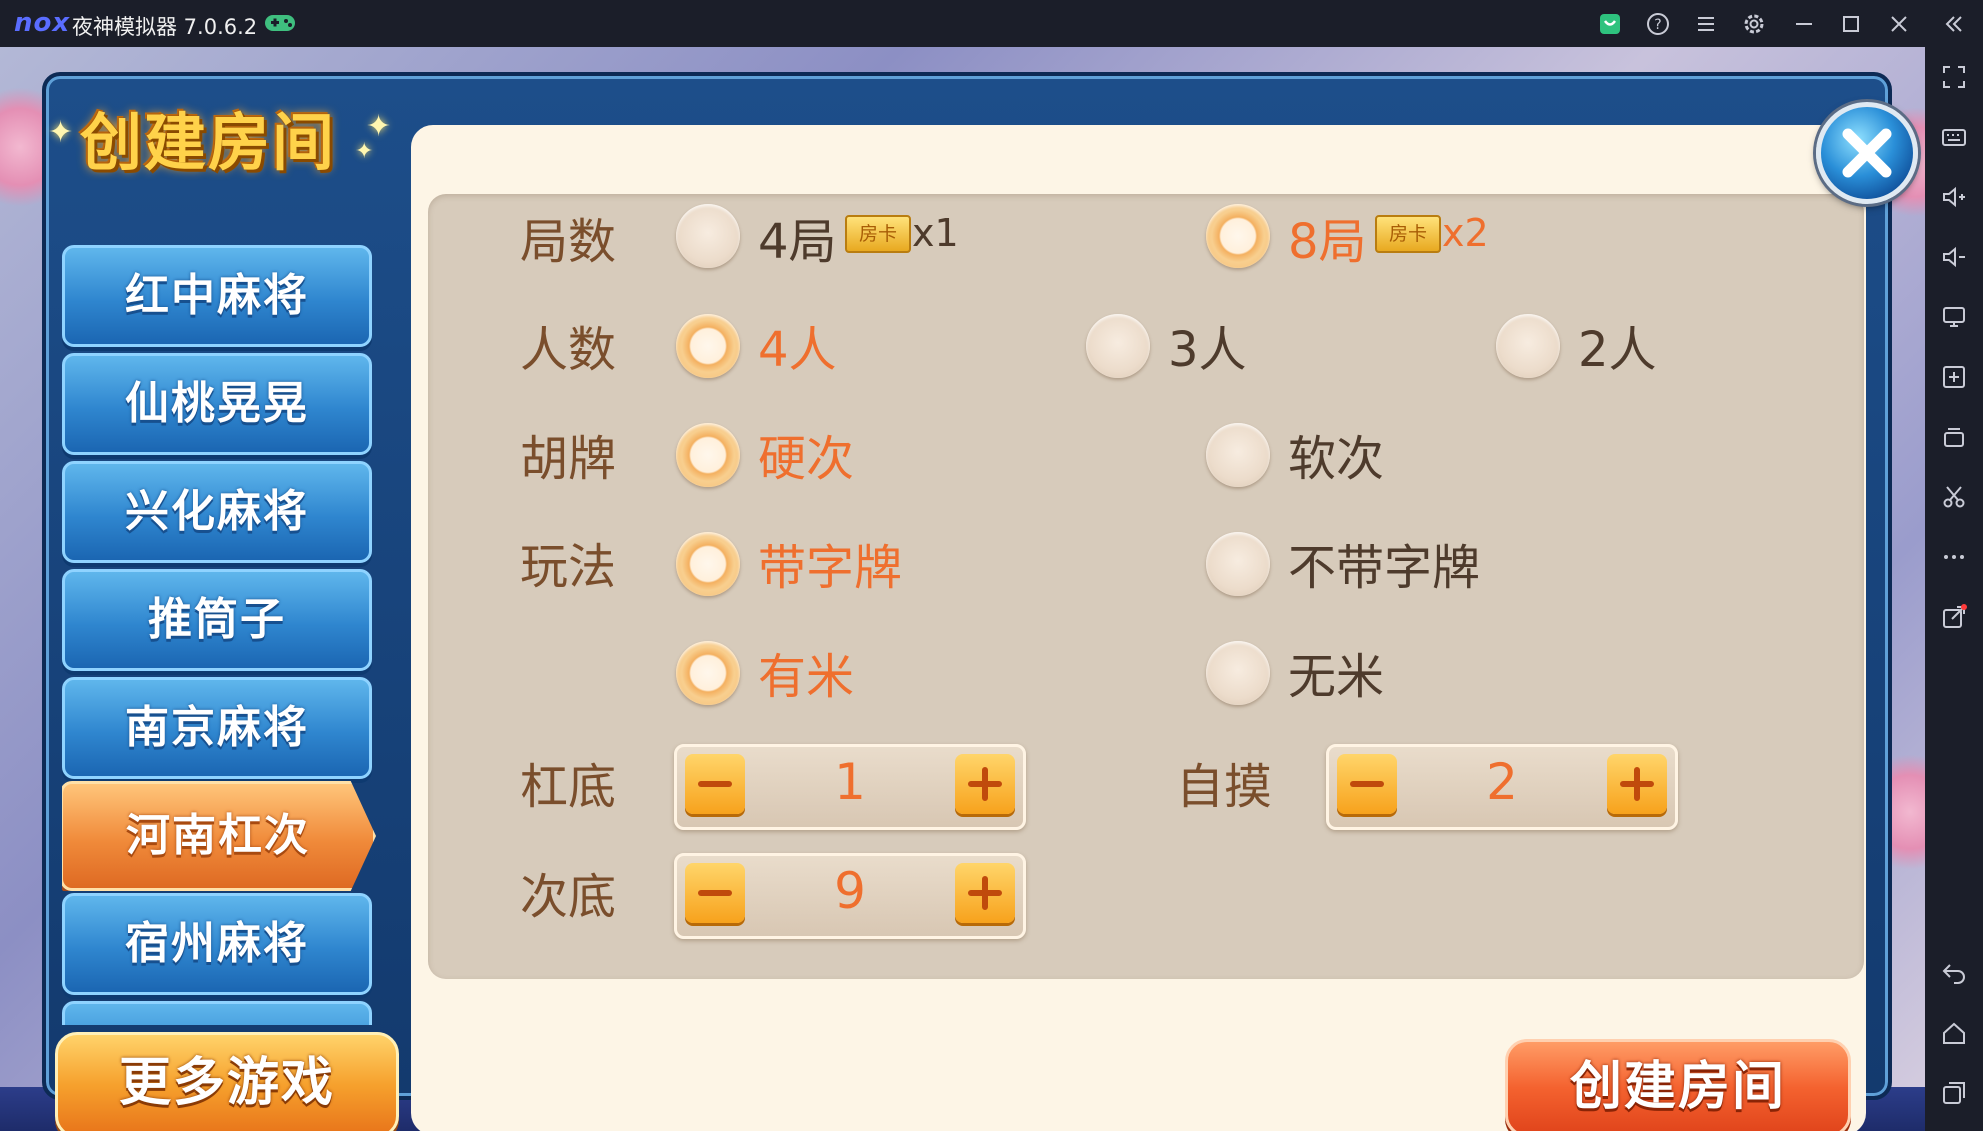  What do you see at coordinates (1899, 24) in the screenshot?
I see `close-window-icon` at bounding box center [1899, 24].